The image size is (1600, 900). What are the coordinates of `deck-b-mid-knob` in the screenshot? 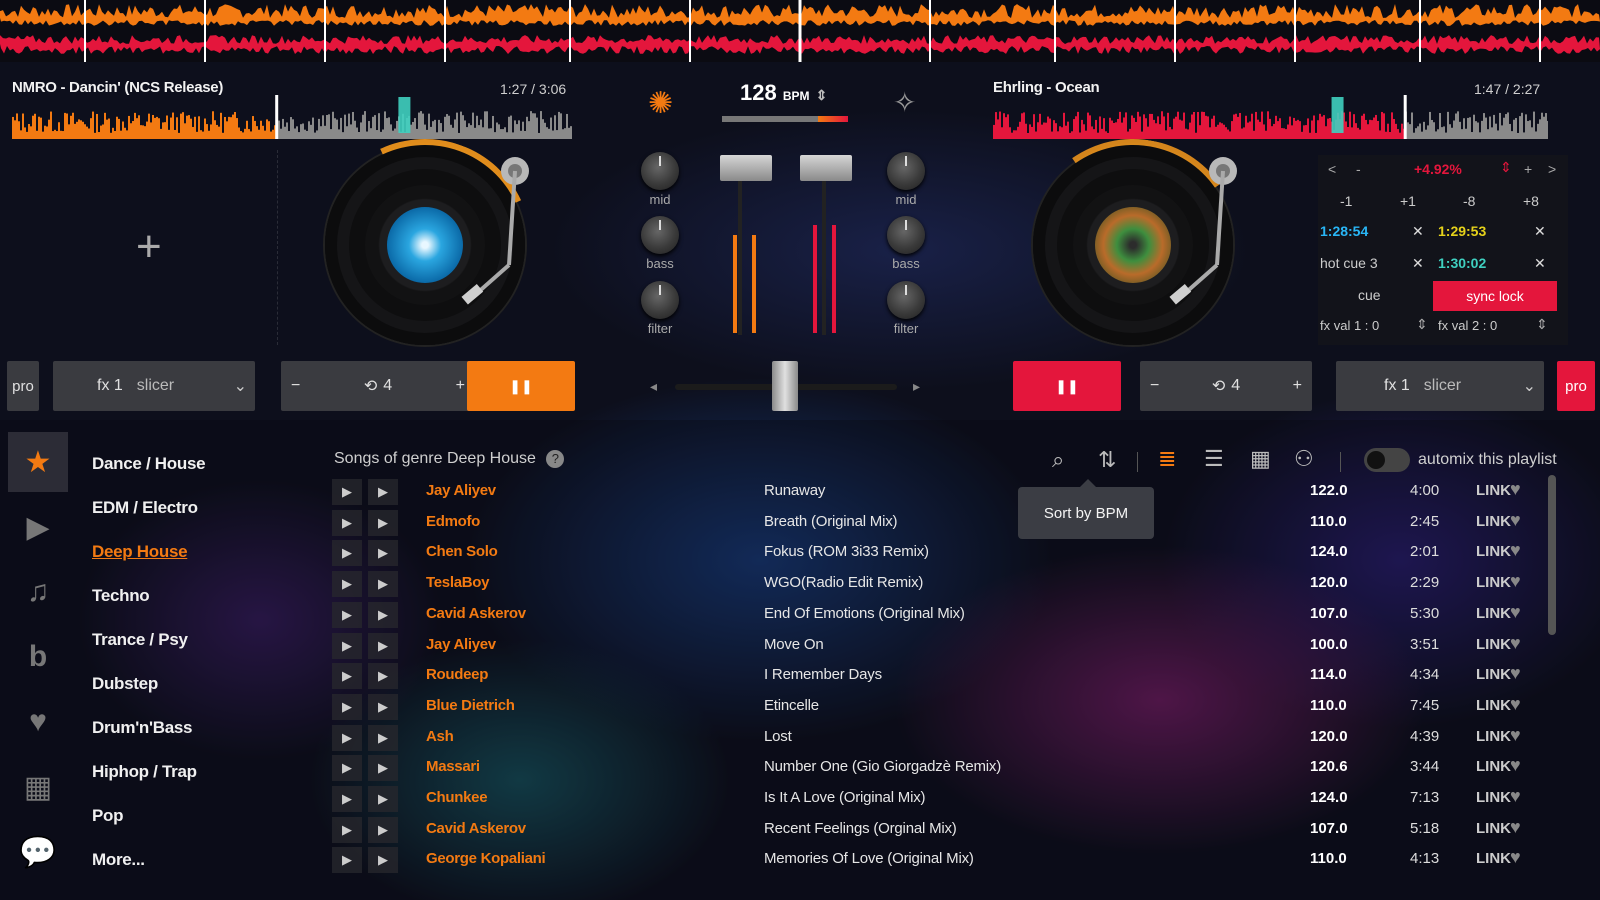 It's located at (906, 171).